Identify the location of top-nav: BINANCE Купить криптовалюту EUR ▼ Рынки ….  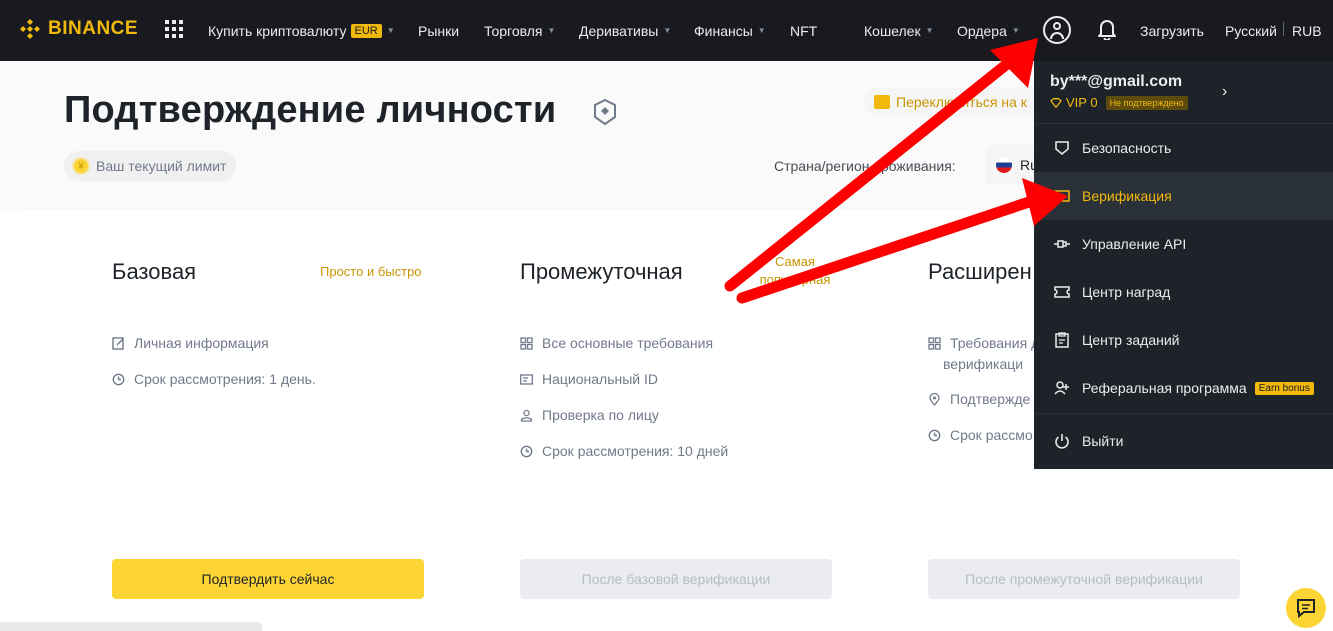
(666, 30).